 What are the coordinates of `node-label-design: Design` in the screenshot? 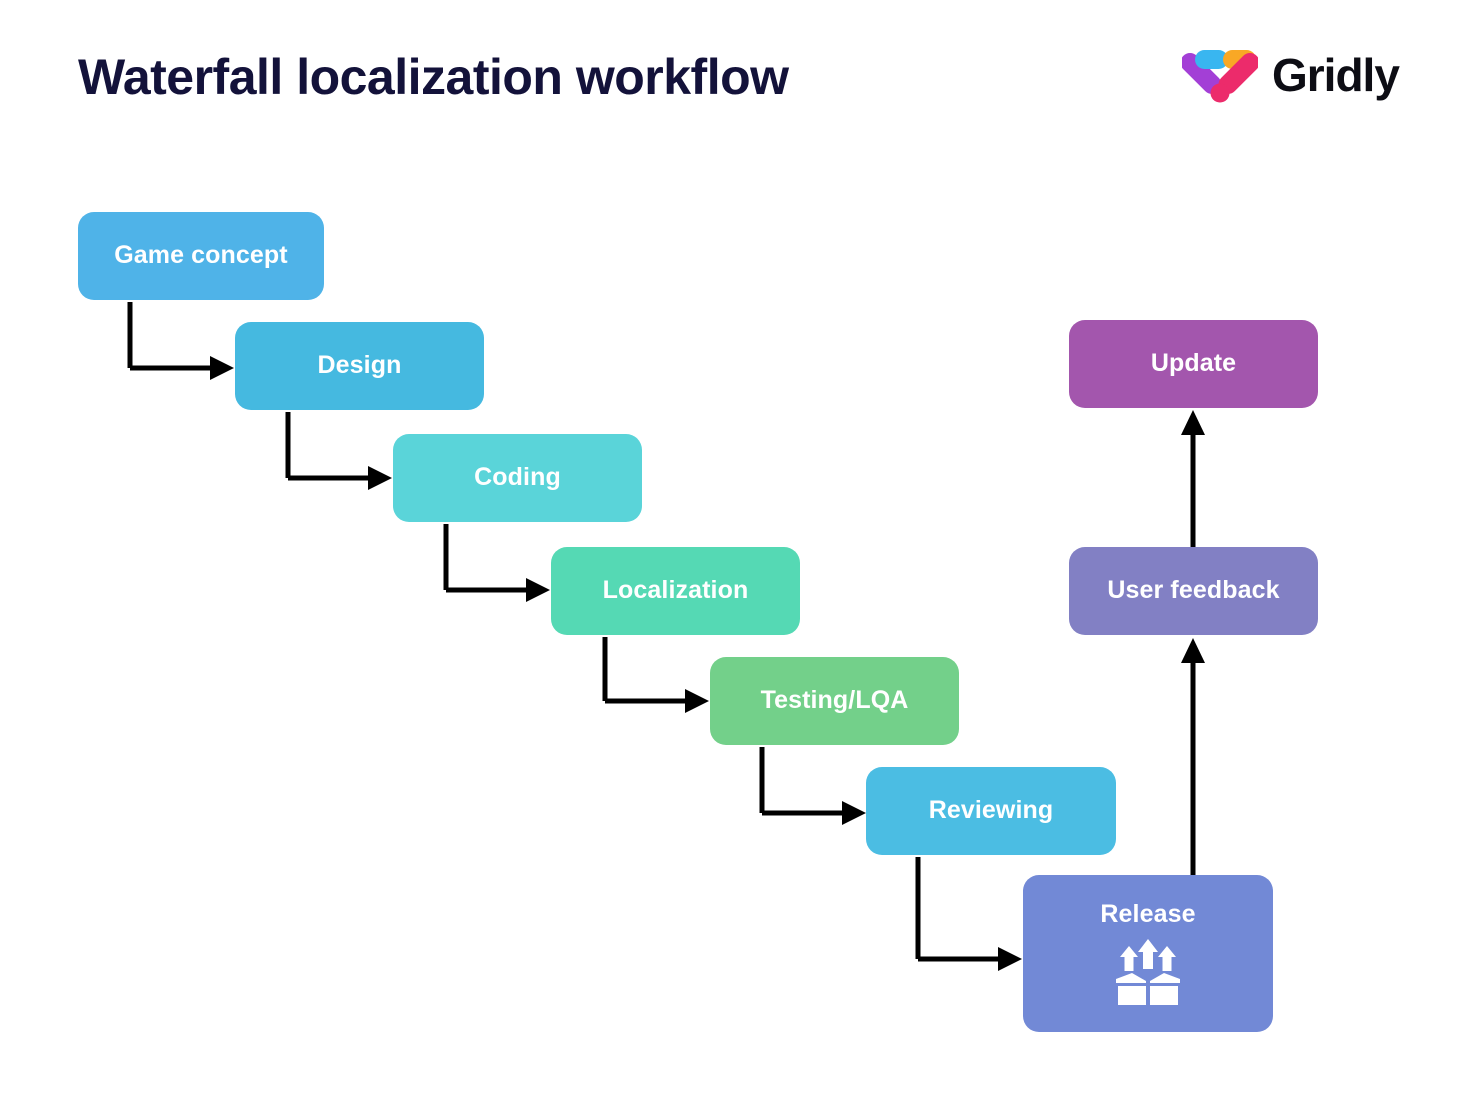 It's located at (359, 365).